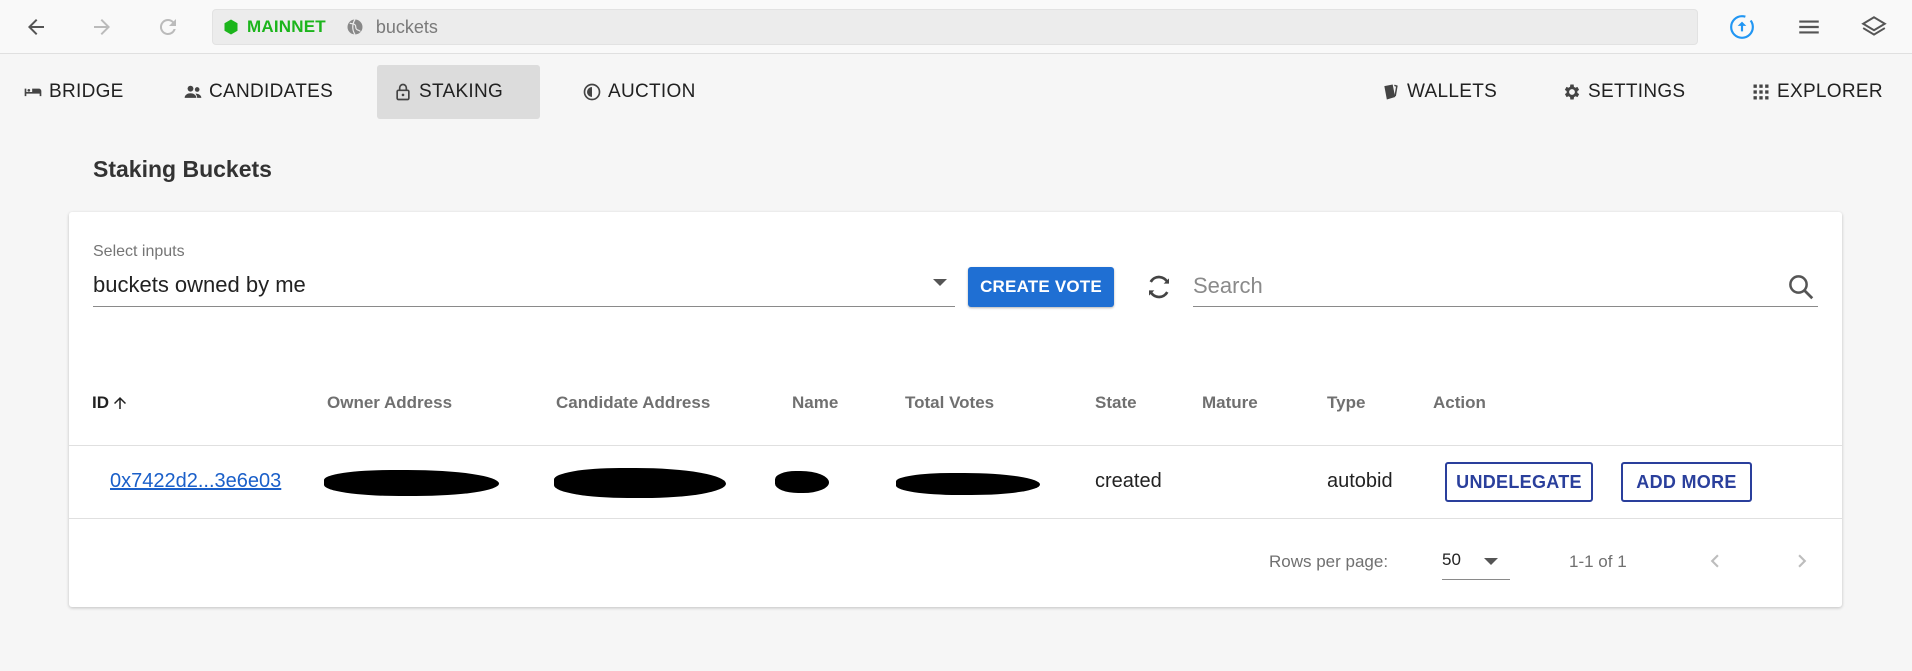  I want to click on auction-icon, so click(592, 92).